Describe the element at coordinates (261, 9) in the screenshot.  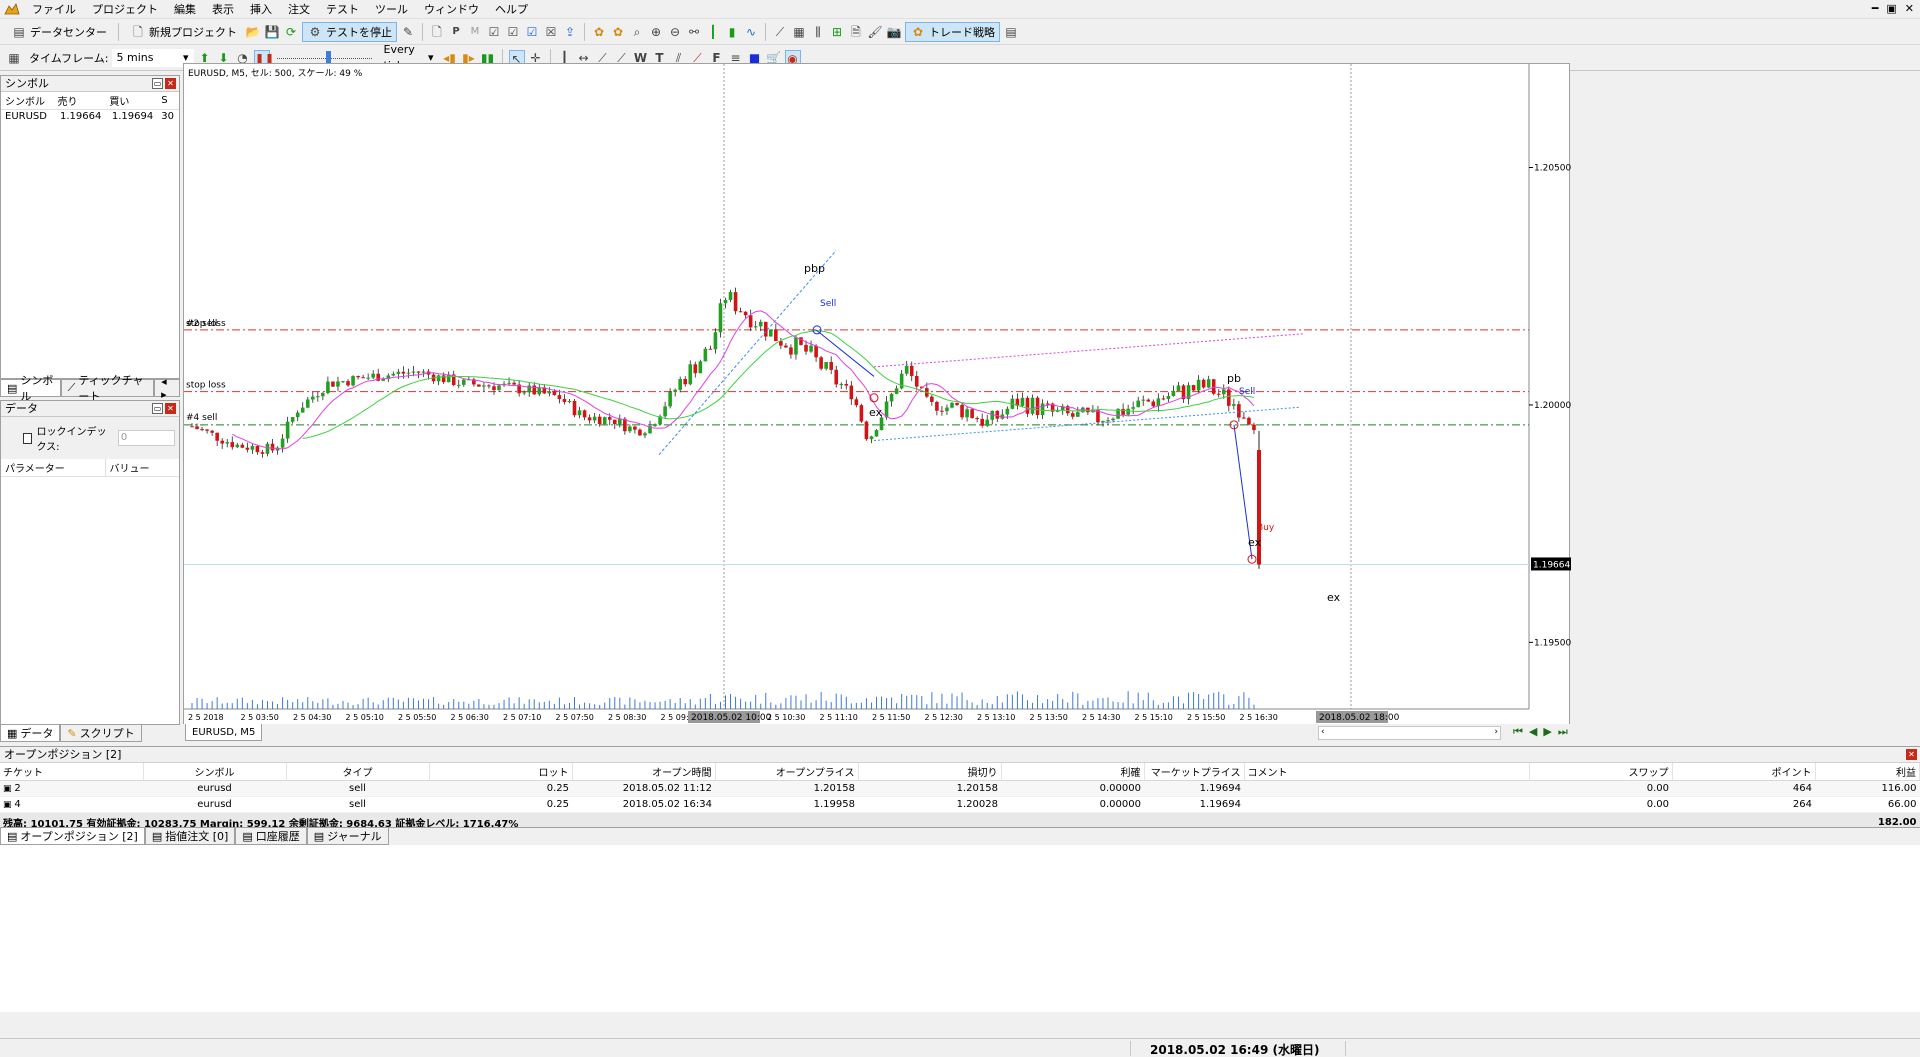
I see `menu-insert: 挿入` at that location.